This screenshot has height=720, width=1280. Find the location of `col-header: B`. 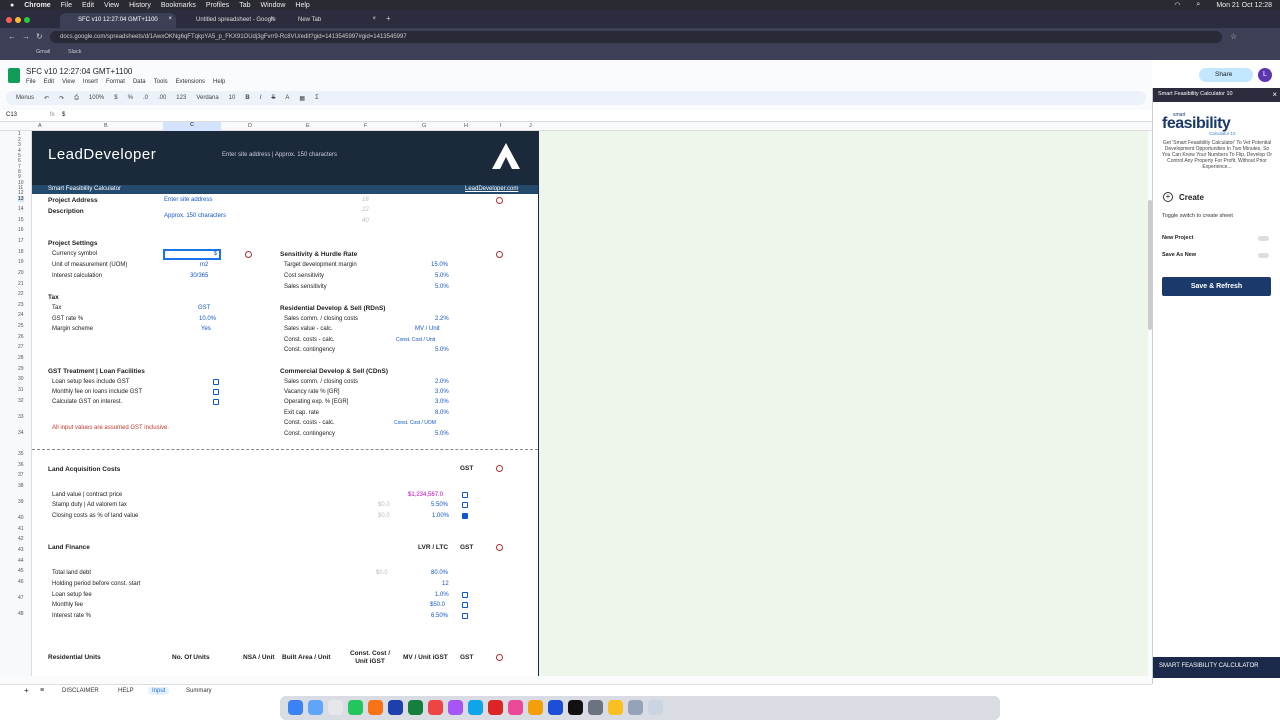

col-header: B is located at coordinates (106, 126).